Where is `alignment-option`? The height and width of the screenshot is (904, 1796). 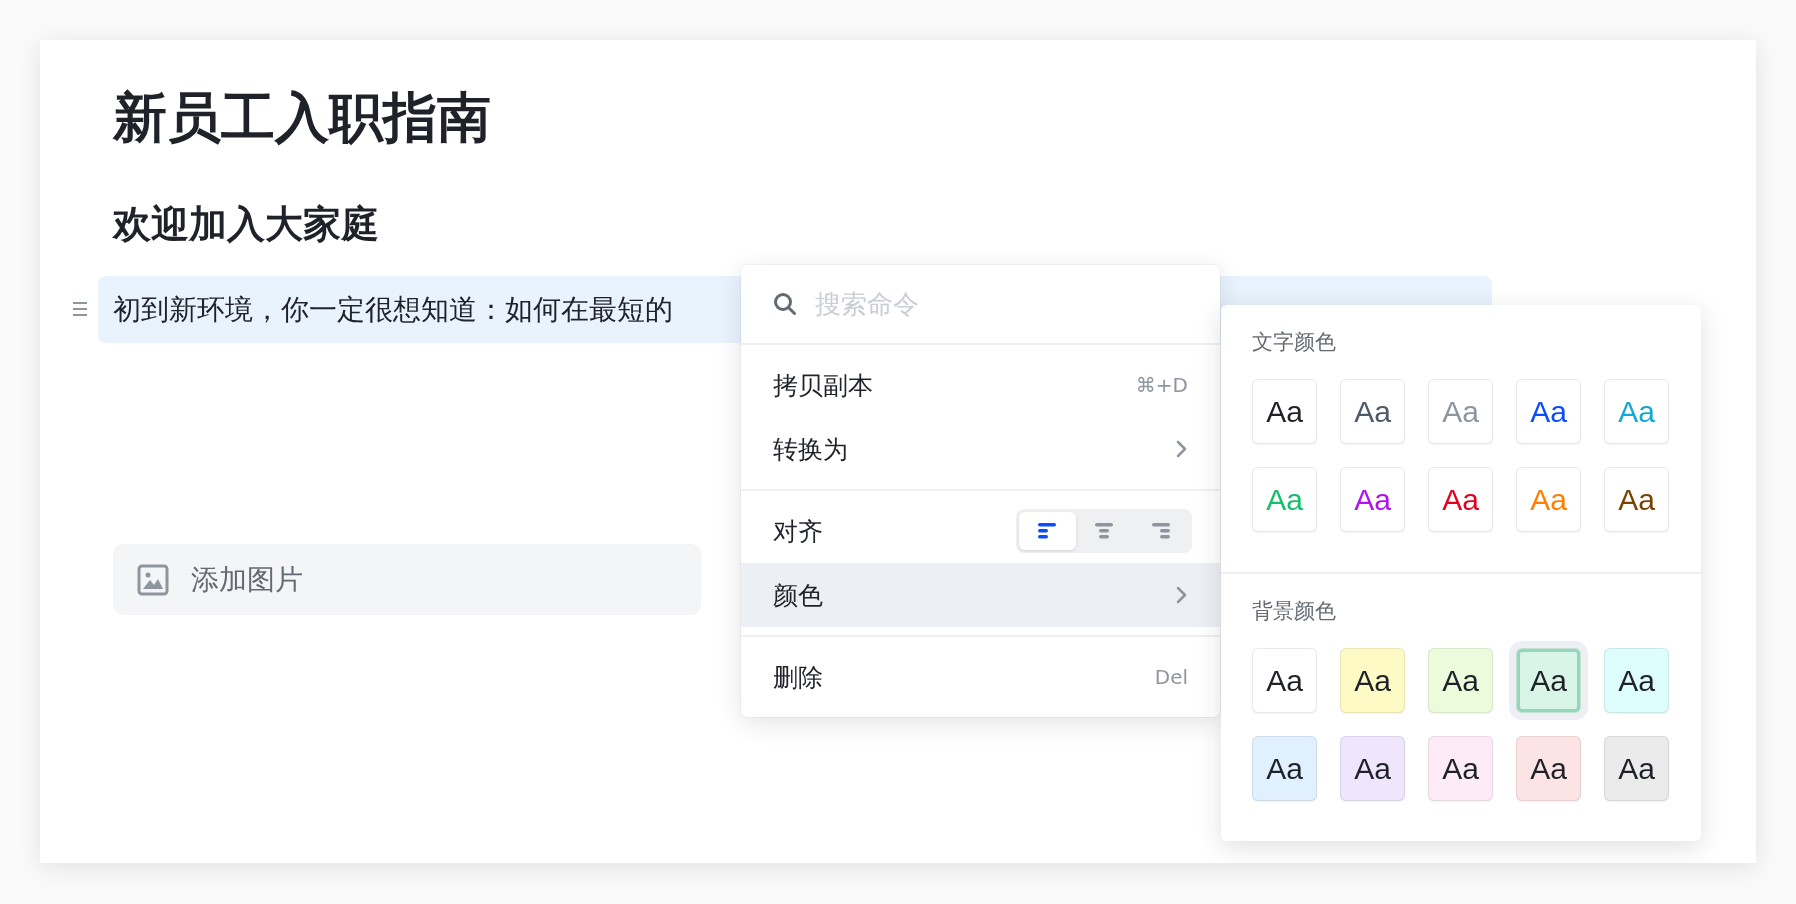 alignment-option is located at coordinates (1047, 531).